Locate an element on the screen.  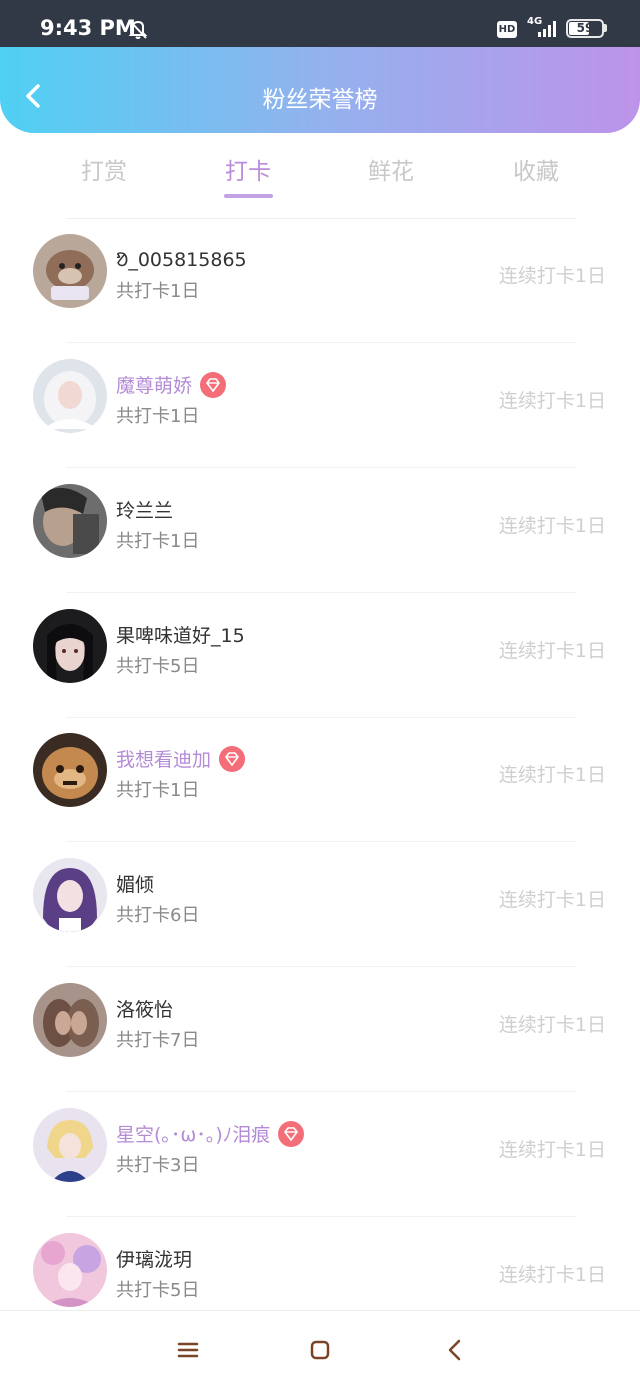
total-checkin: 共打卡7日 is located at coordinates (158, 1040).